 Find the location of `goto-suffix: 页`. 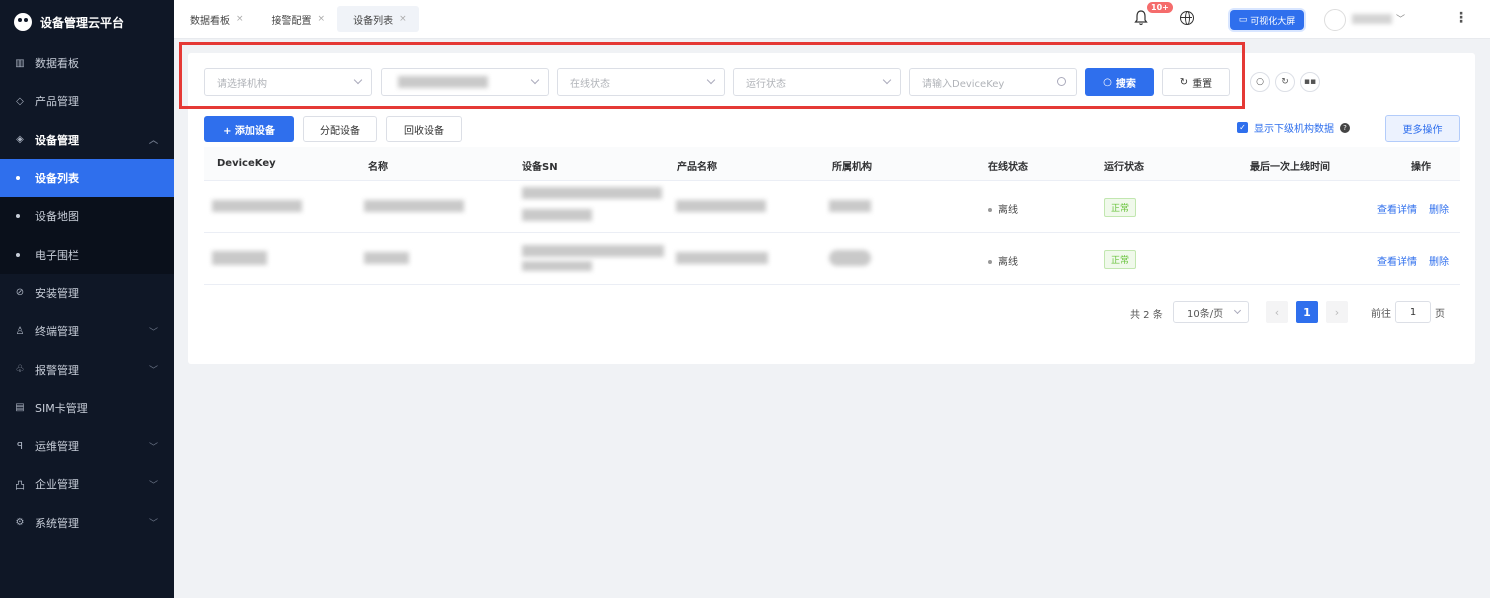

goto-suffix: 页 is located at coordinates (1440, 314).